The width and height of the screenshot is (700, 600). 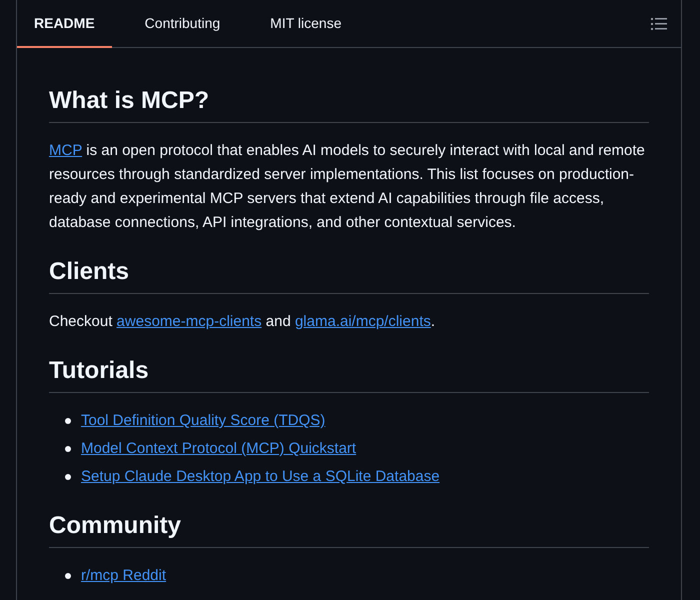 I want to click on section-heading: Tutorials, so click(x=349, y=374).